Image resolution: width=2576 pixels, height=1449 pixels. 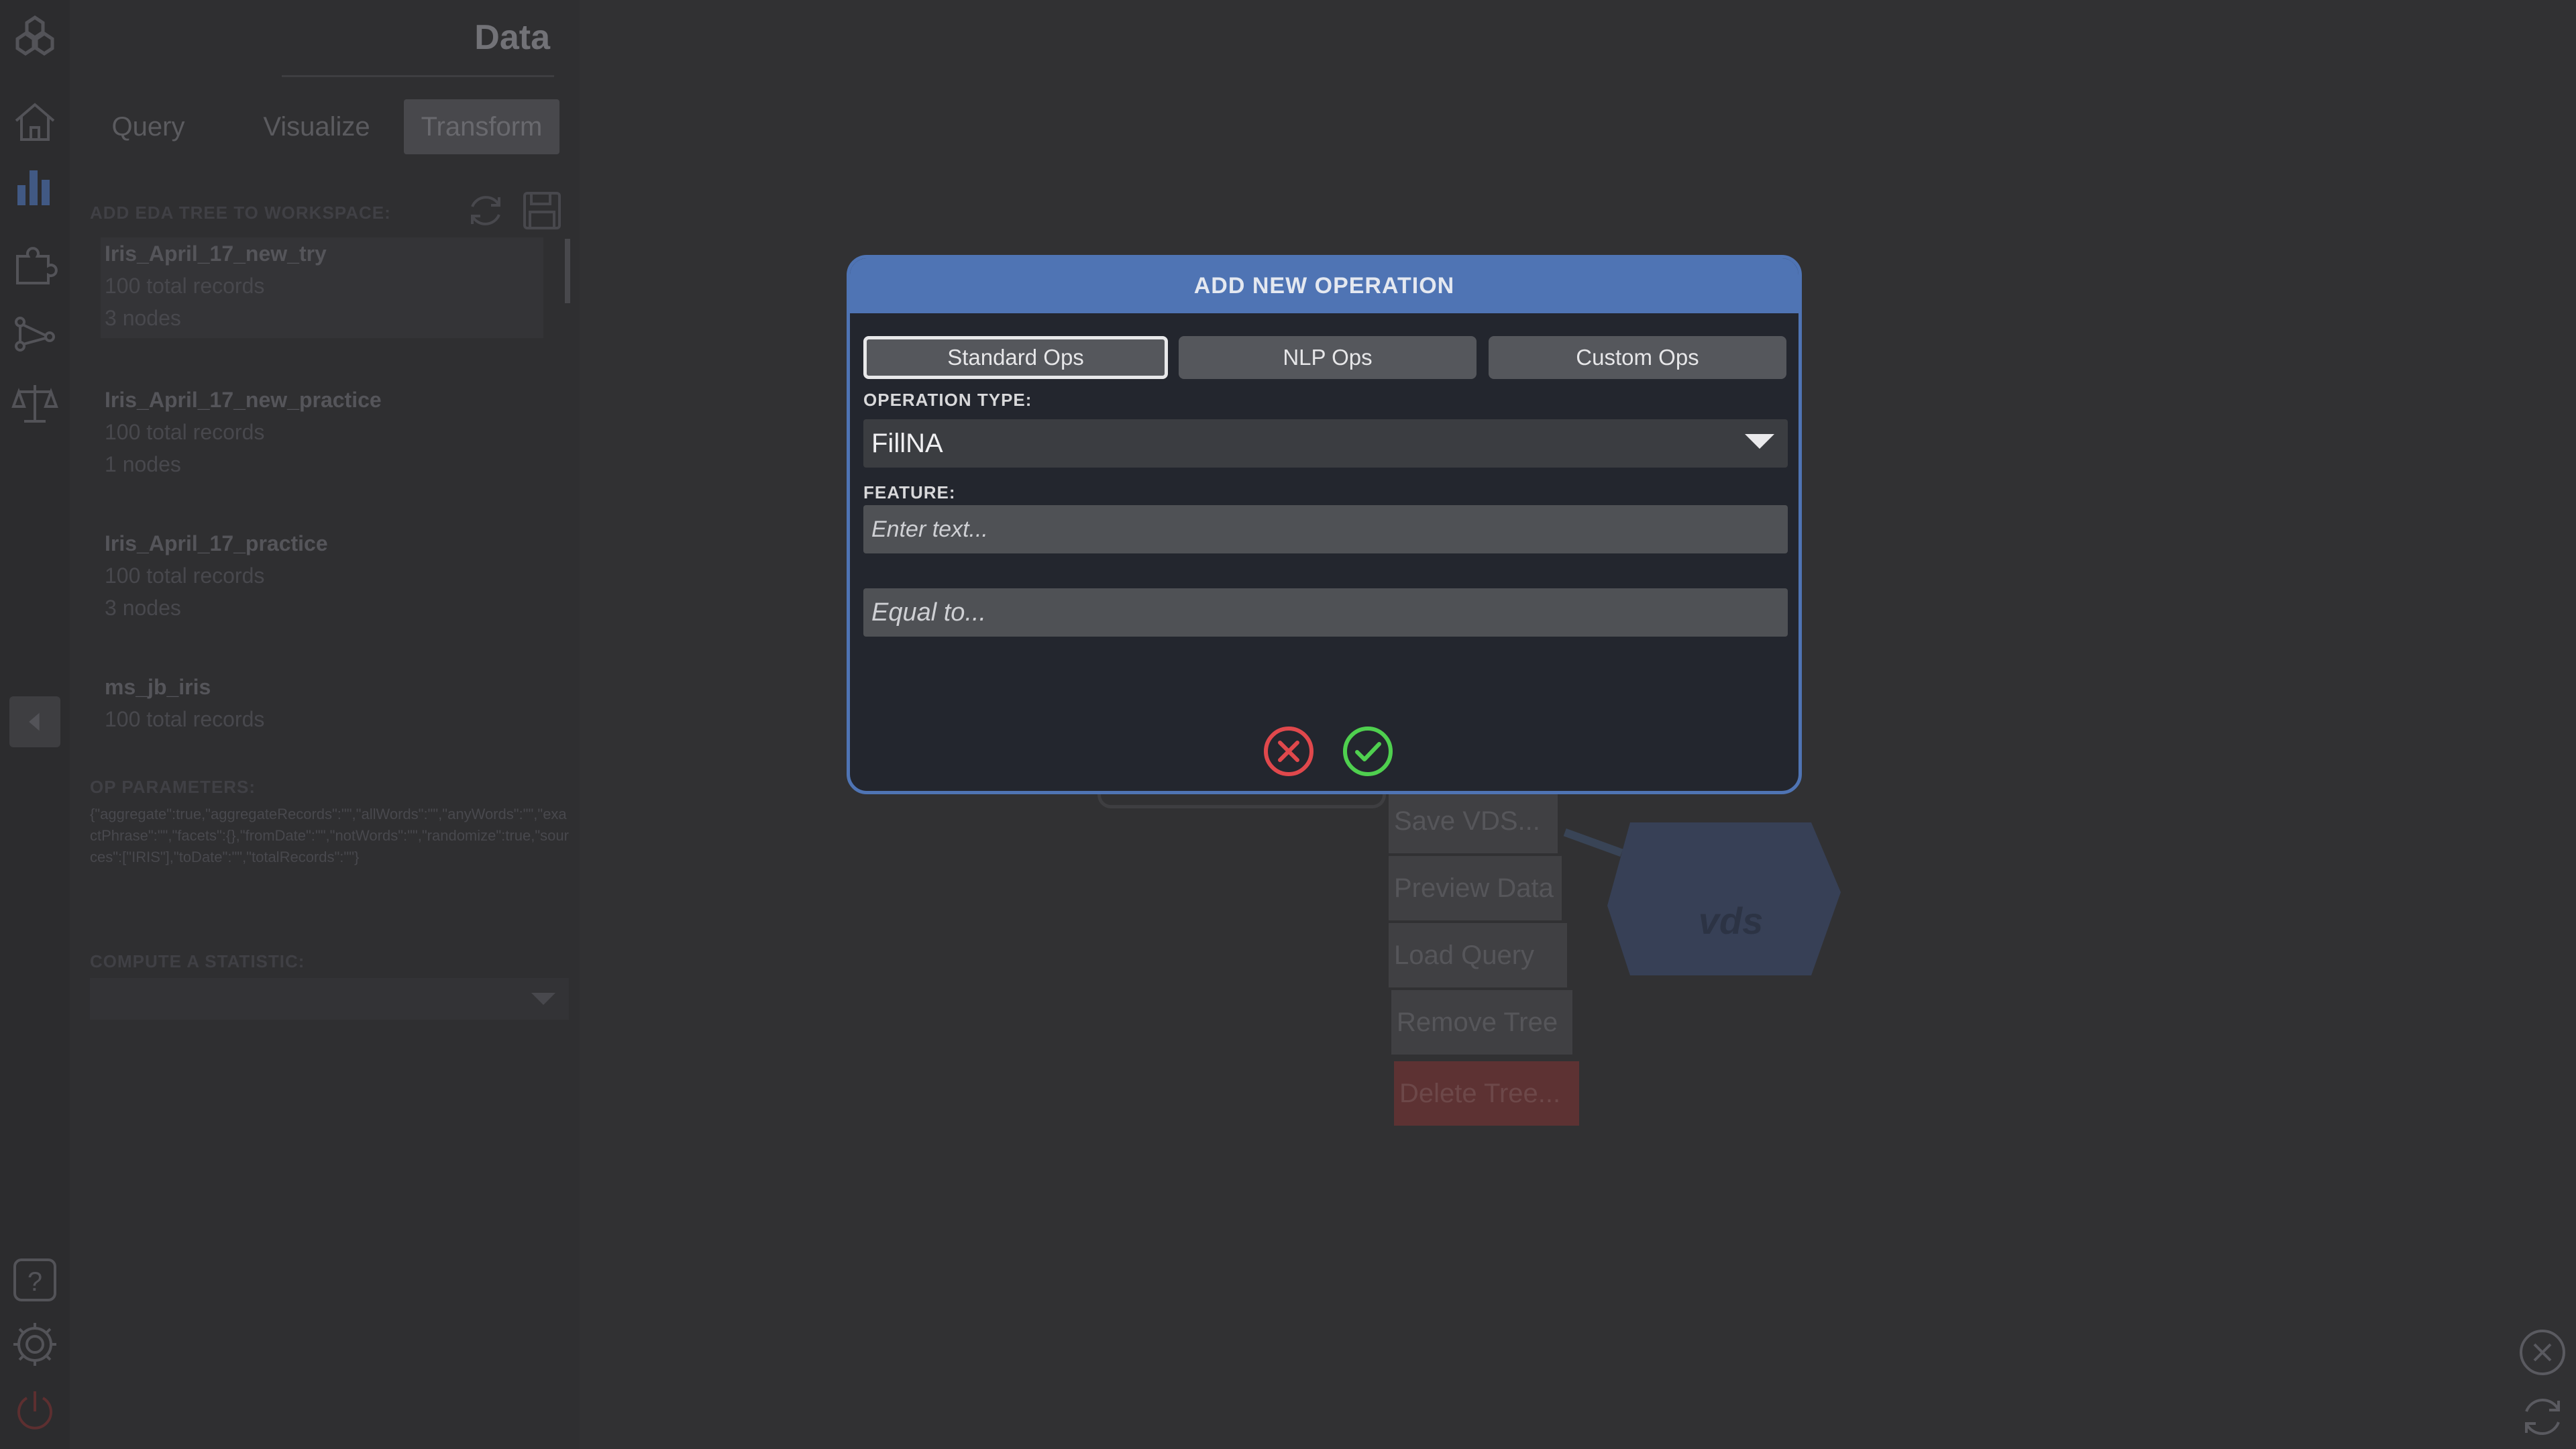 What do you see at coordinates (1015, 357) in the screenshot?
I see `tab-standard-ops: Standard Ops` at bounding box center [1015, 357].